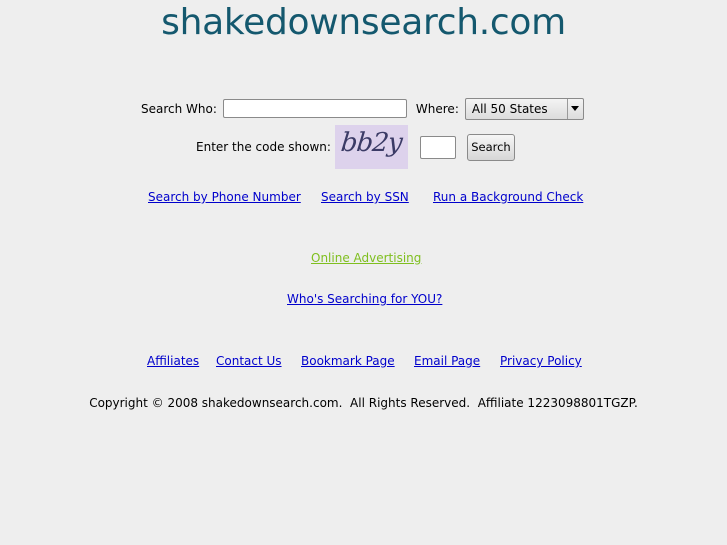 This screenshot has width=727, height=545. I want to click on dropdown-arrow-icon, so click(574, 108).